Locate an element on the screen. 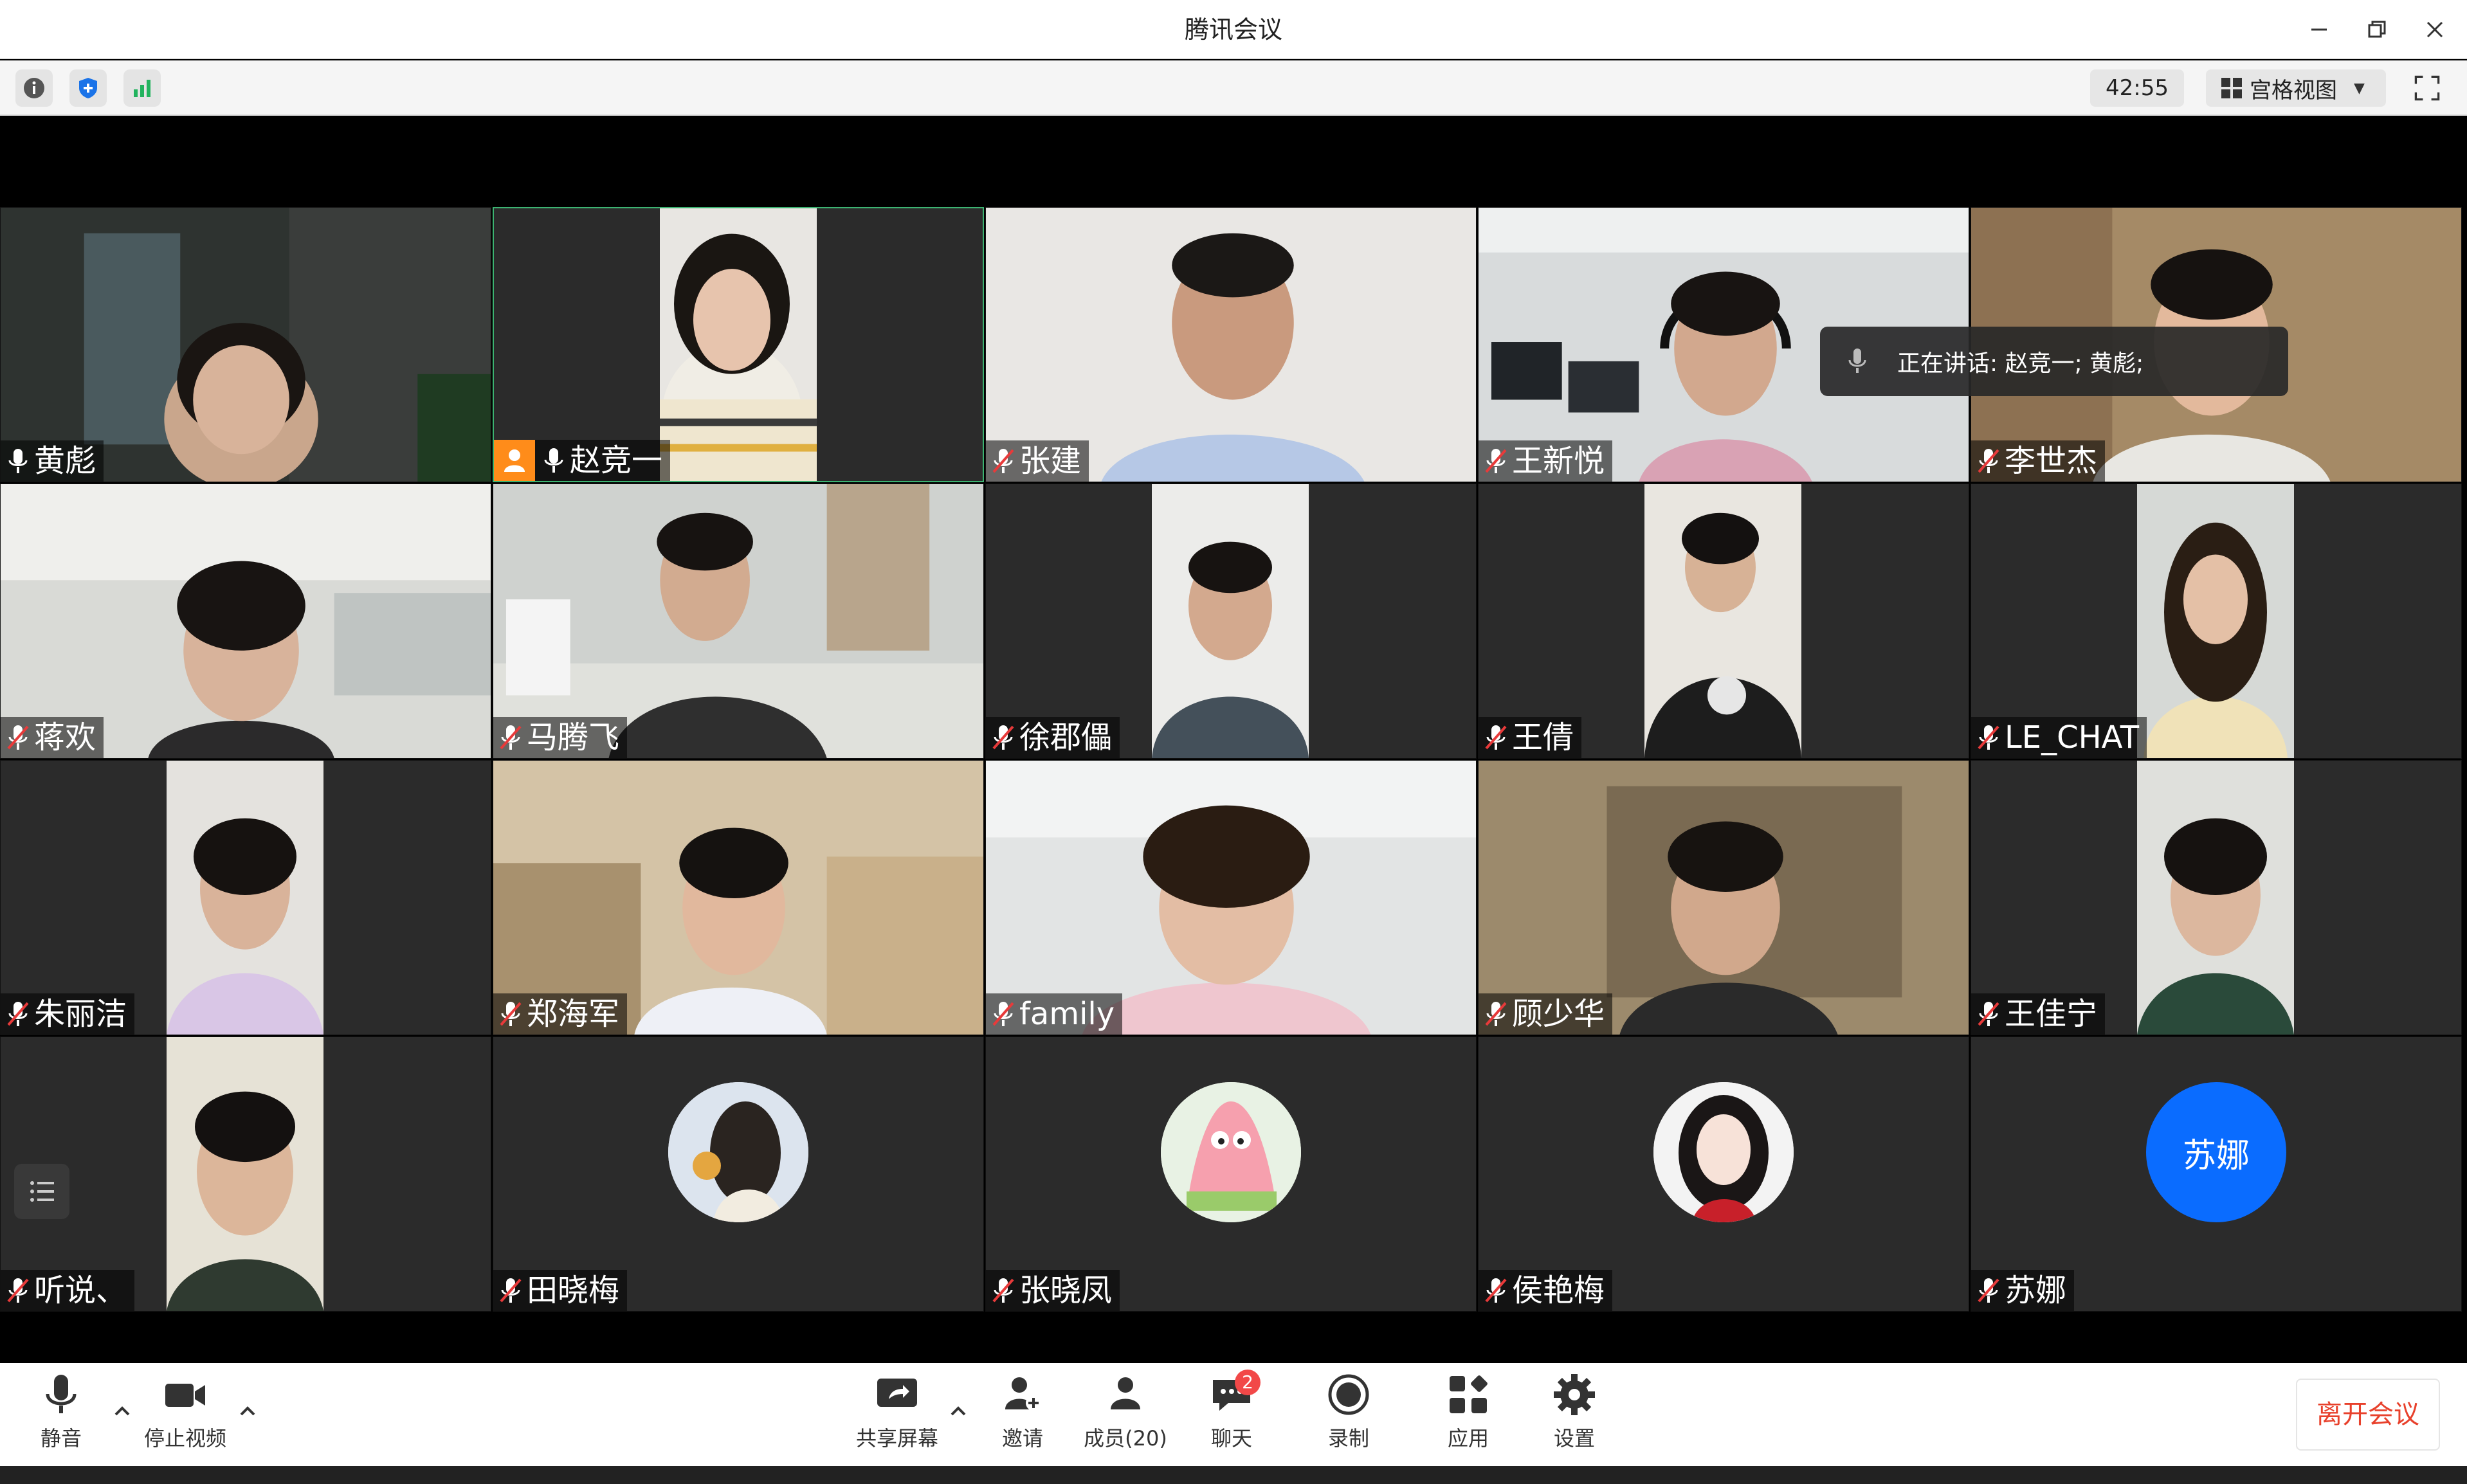  fullscreen-icon is located at coordinates (2427, 88).